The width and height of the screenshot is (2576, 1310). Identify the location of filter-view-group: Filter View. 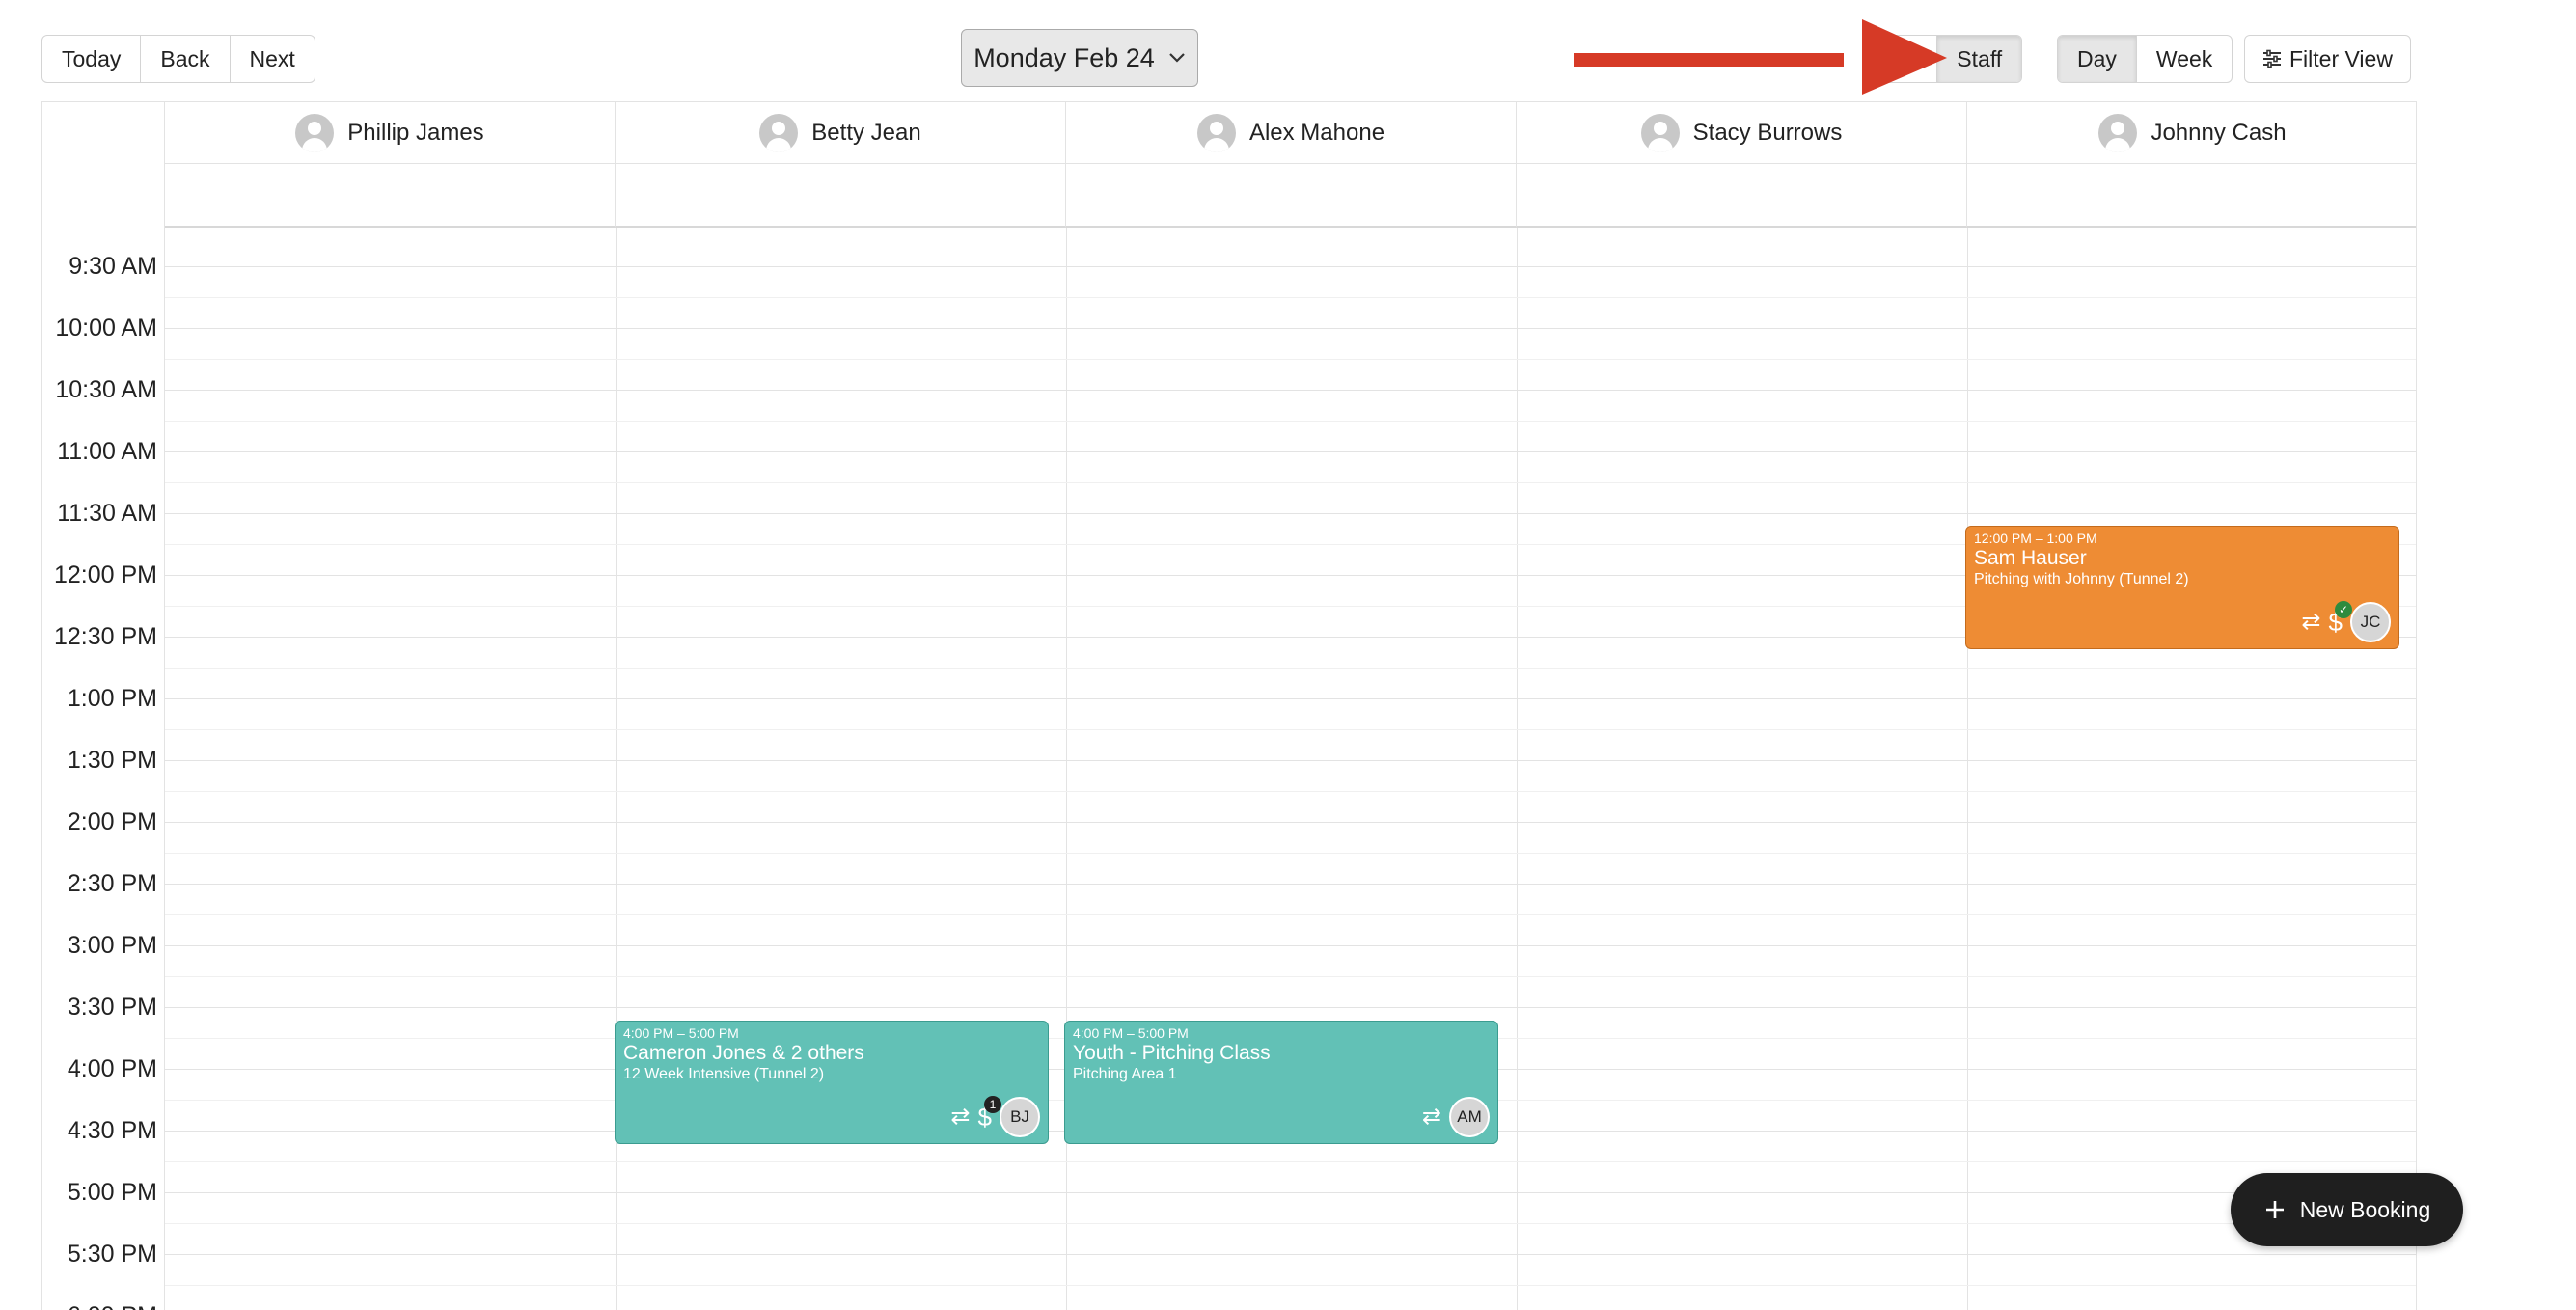
(2327, 59).